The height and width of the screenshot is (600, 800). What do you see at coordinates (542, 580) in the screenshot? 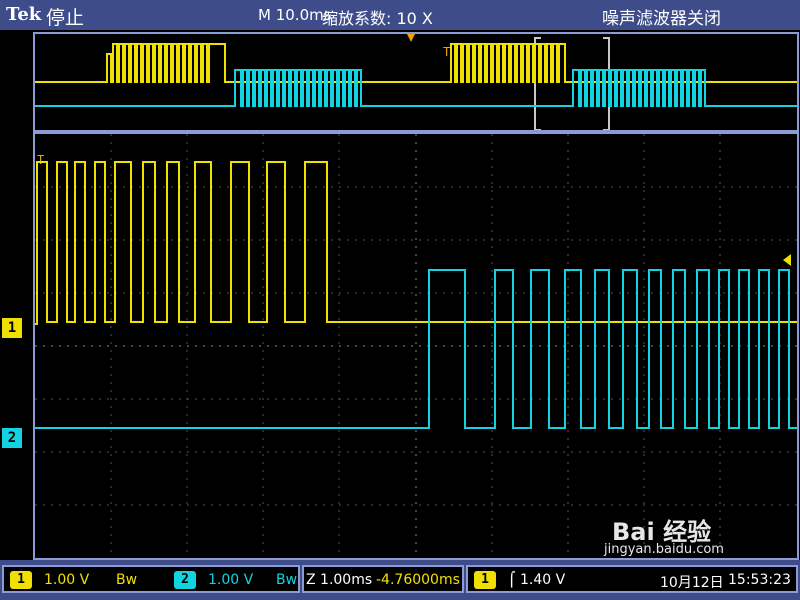
I see `trigger-level: 1.40 V` at bounding box center [542, 580].